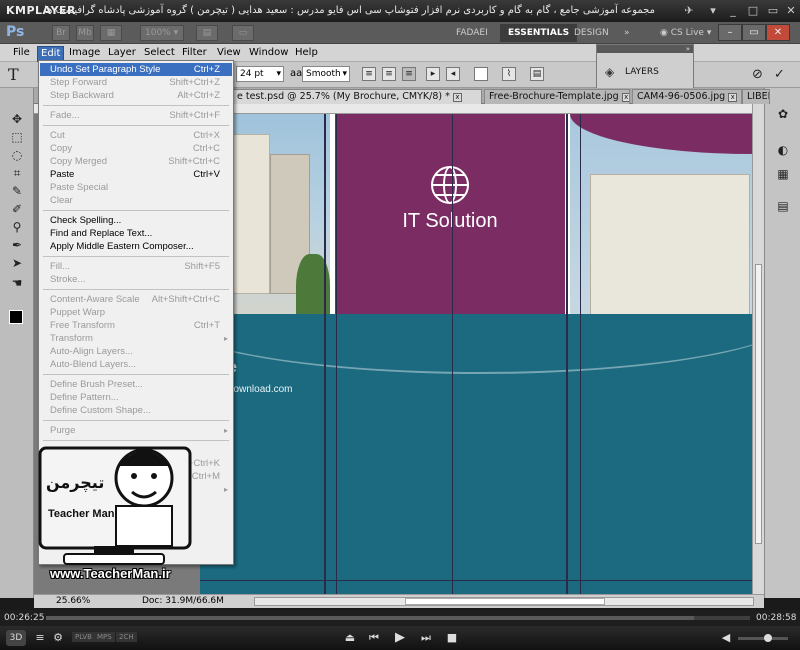 This screenshot has width=800, height=650. I want to click on layers-panel-button: LAYERS, so click(642, 72).